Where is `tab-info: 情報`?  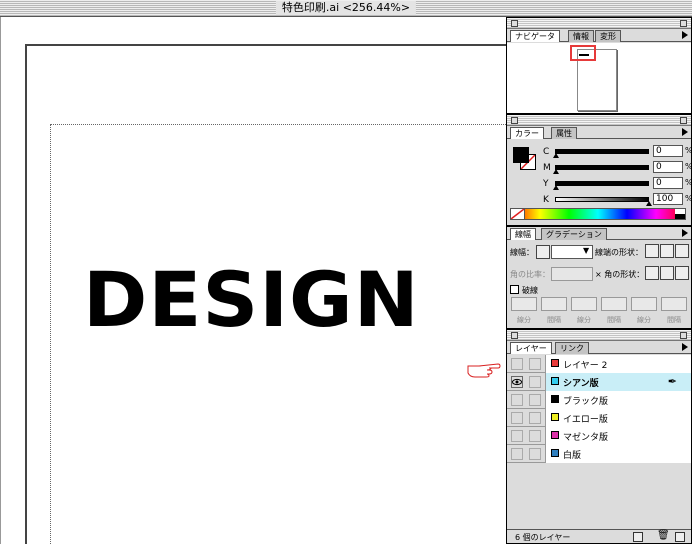 tab-info: 情報 is located at coordinates (581, 36).